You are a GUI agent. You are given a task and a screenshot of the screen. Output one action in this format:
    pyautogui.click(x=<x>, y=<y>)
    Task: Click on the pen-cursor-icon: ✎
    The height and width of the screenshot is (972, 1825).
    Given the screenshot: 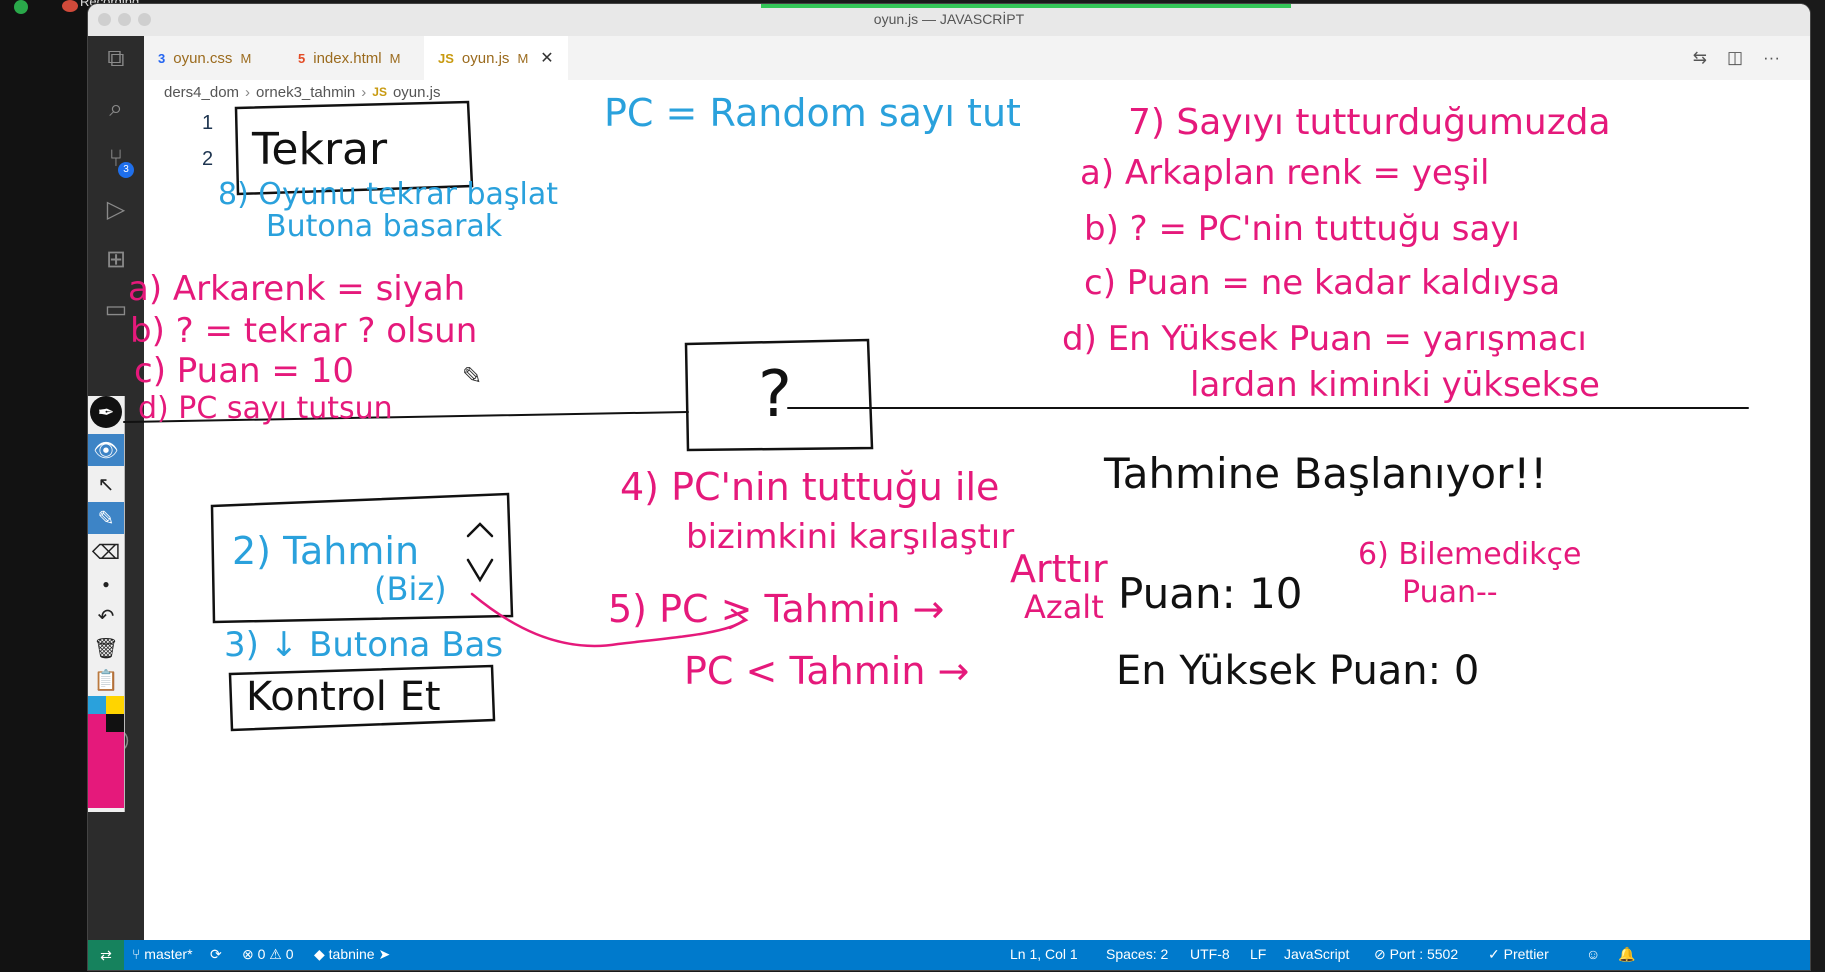 What is the action you would take?
    pyautogui.click(x=472, y=376)
    